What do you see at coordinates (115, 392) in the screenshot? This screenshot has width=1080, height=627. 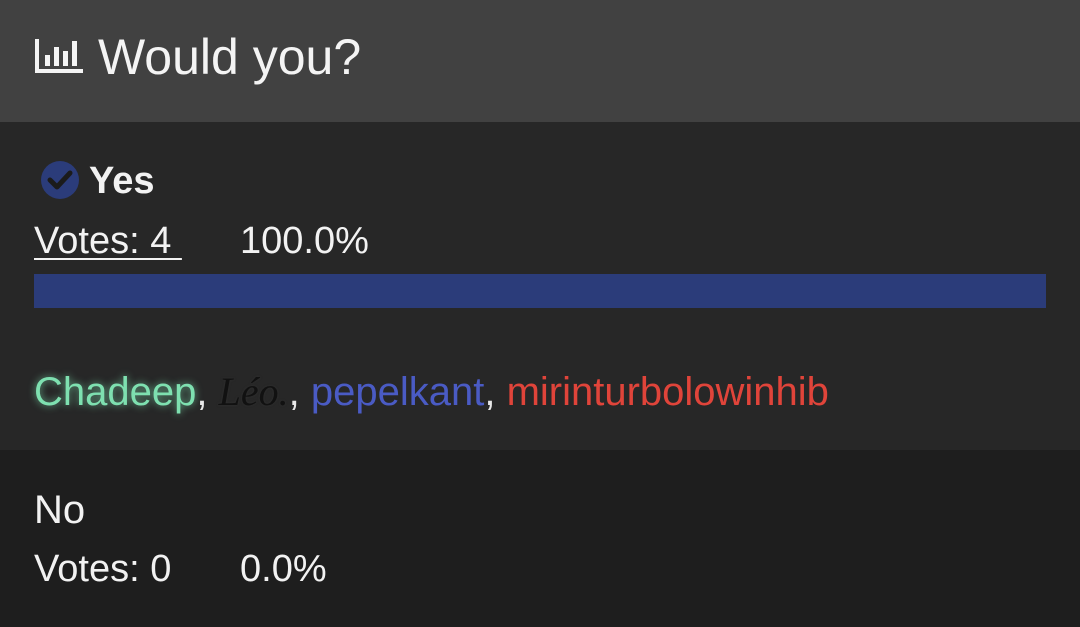 I see `voter-name: Chadeep` at bounding box center [115, 392].